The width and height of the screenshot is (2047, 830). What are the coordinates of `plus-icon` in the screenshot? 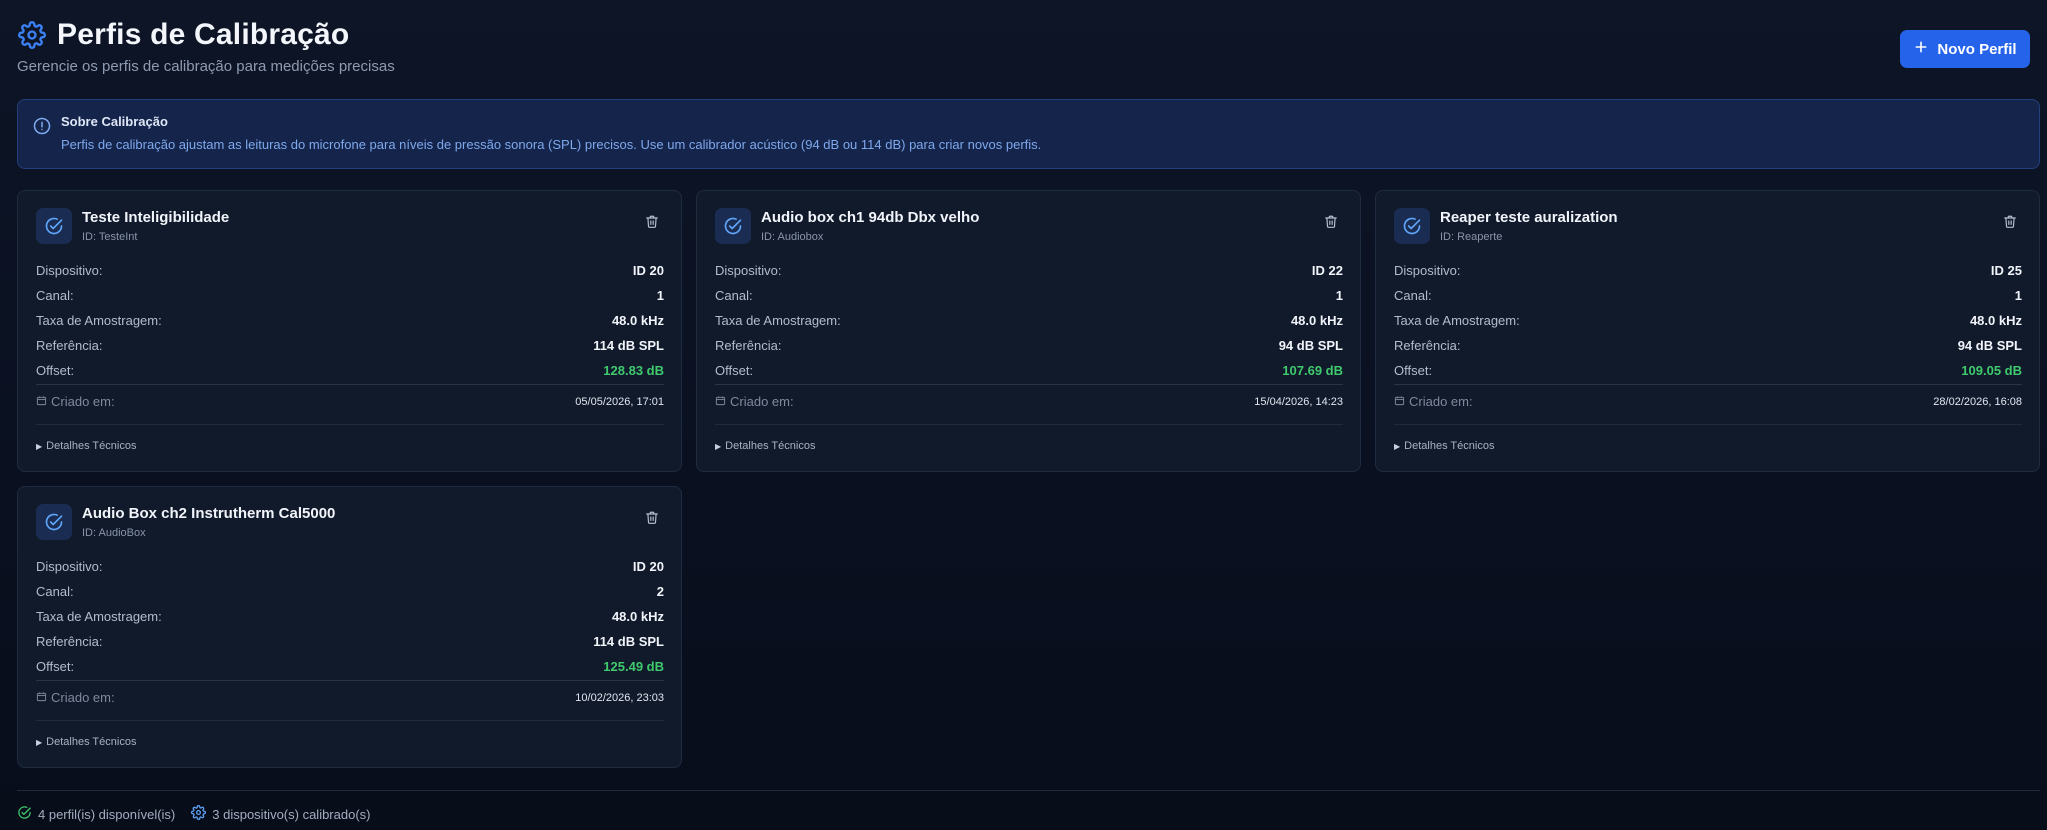 It's located at (1921, 49).